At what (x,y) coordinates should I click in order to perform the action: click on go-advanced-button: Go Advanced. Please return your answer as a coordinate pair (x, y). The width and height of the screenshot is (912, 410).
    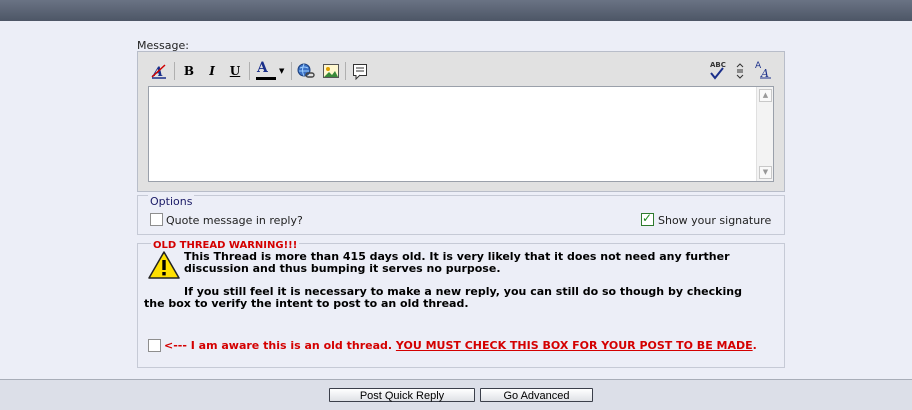
    Looking at the image, I should click on (536, 395).